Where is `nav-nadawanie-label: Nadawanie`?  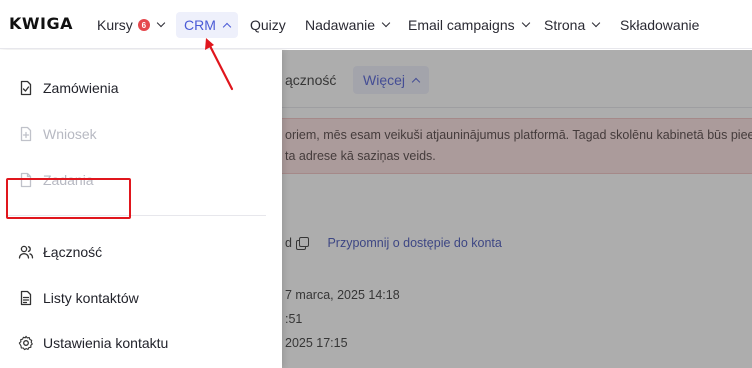
nav-nadawanie-label: Nadawanie is located at coordinates (340, 25).